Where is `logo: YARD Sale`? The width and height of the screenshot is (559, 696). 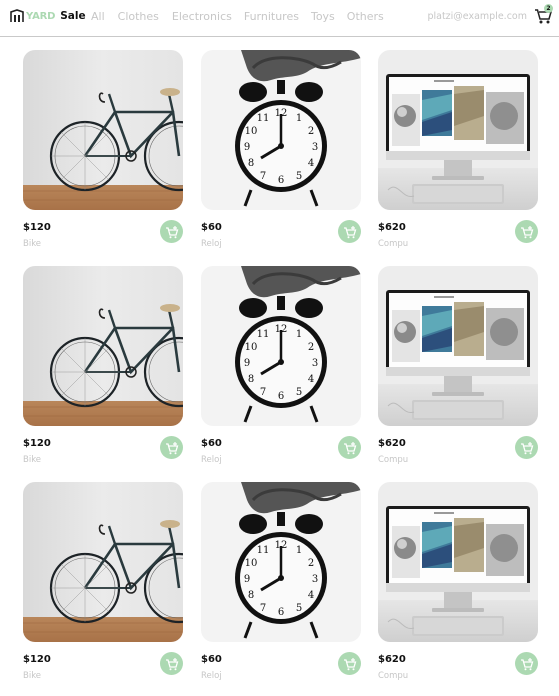 logo: YARD Sale is located at coordinates (48, 16).